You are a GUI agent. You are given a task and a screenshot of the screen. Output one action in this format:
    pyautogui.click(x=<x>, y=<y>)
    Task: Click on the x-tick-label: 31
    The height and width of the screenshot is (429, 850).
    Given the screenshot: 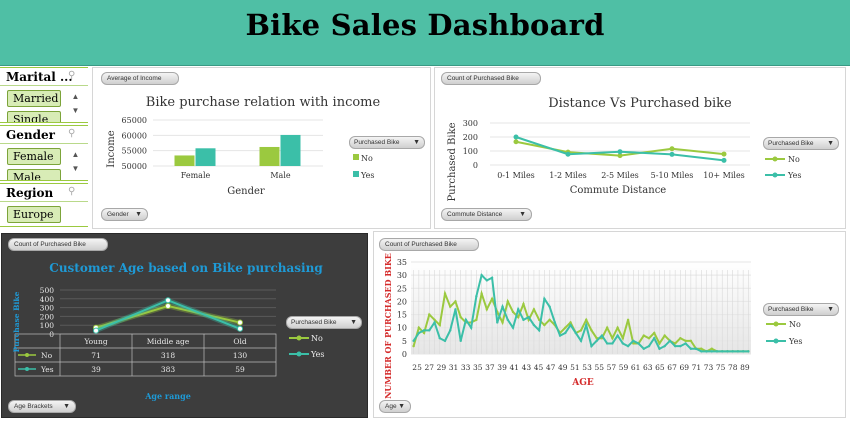 What is the action you would take?
    pyautogui.click(x=454, y=367)
    